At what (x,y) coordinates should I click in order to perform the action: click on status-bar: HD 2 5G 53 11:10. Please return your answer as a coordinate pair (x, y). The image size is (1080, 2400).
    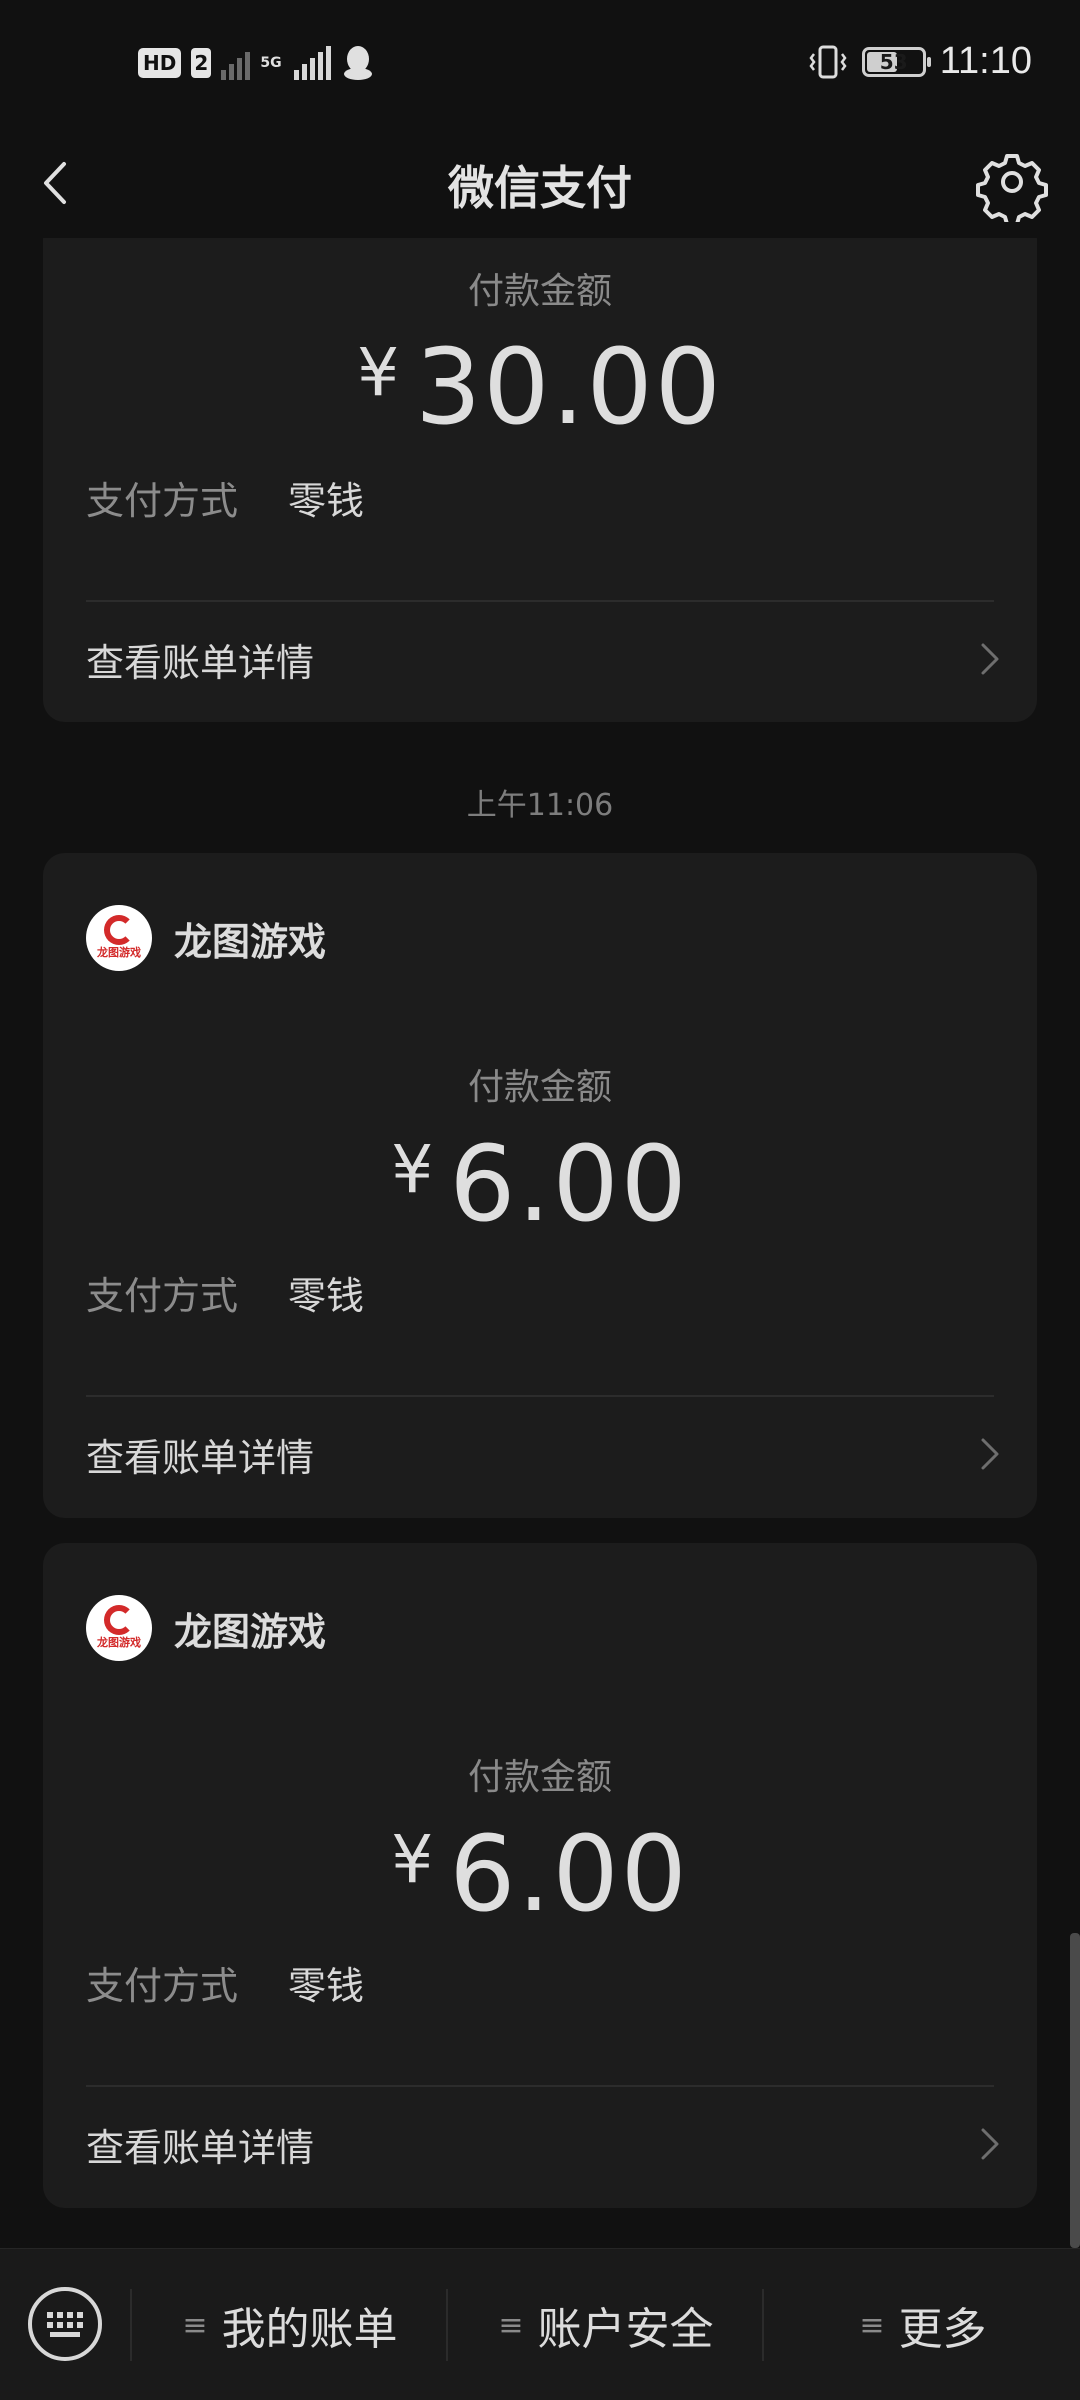
    Looking at the image, I should click on (540, 65).